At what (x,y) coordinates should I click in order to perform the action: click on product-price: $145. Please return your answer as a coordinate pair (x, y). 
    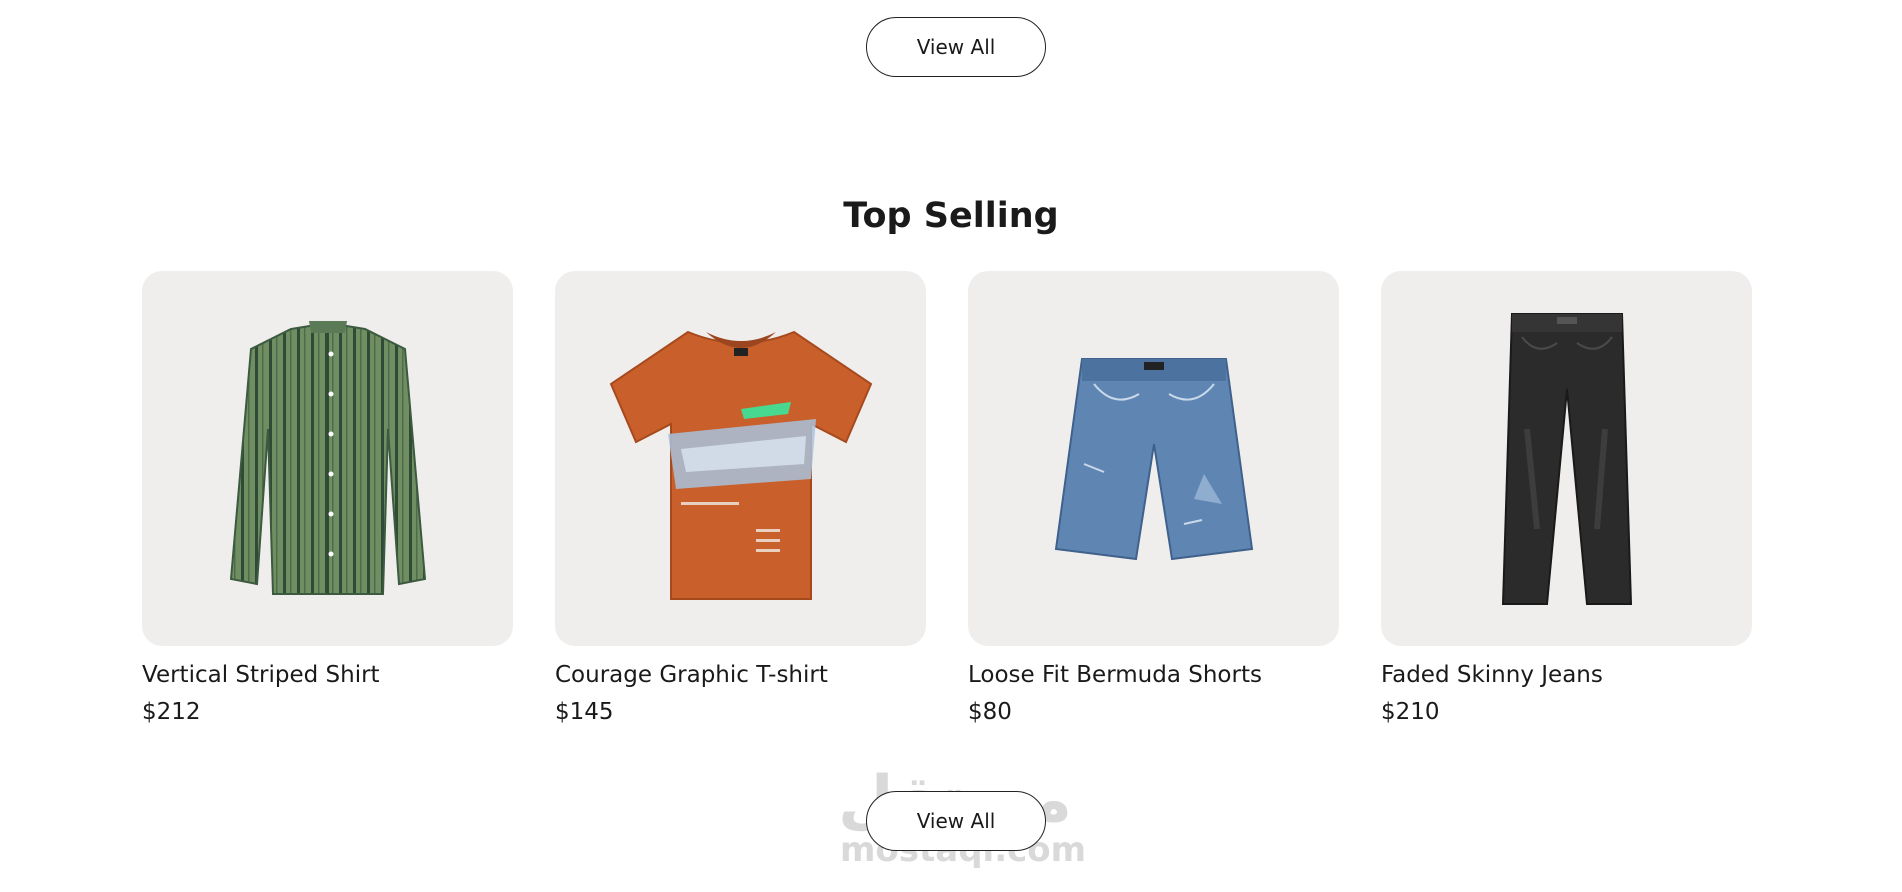
    Looking at the image, I should click on (584, 711).